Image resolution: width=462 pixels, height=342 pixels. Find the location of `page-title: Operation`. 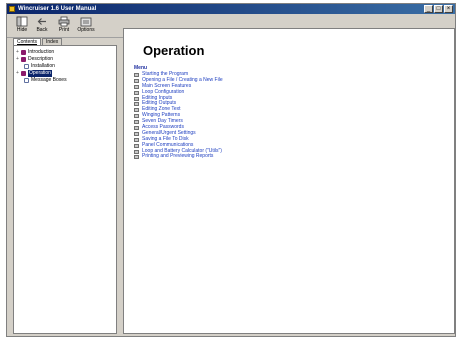

page-title: Operation is located at coordinates (174, 50).